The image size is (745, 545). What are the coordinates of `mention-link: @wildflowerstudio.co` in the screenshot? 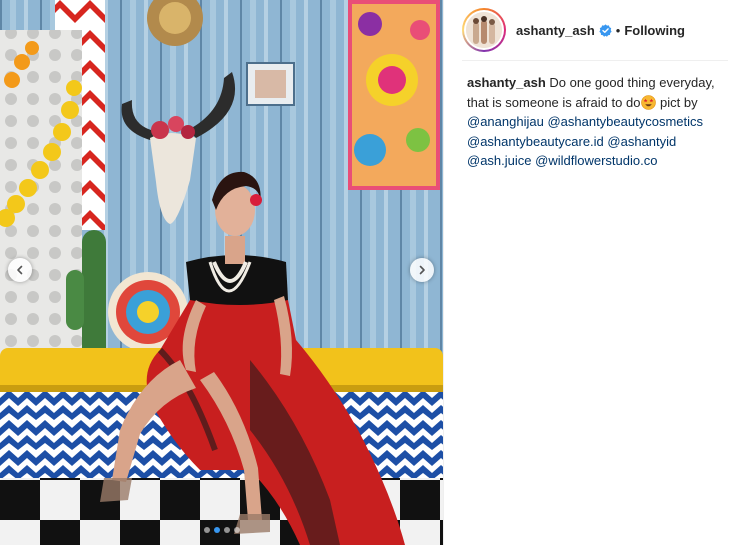 It's located at (596, 160).